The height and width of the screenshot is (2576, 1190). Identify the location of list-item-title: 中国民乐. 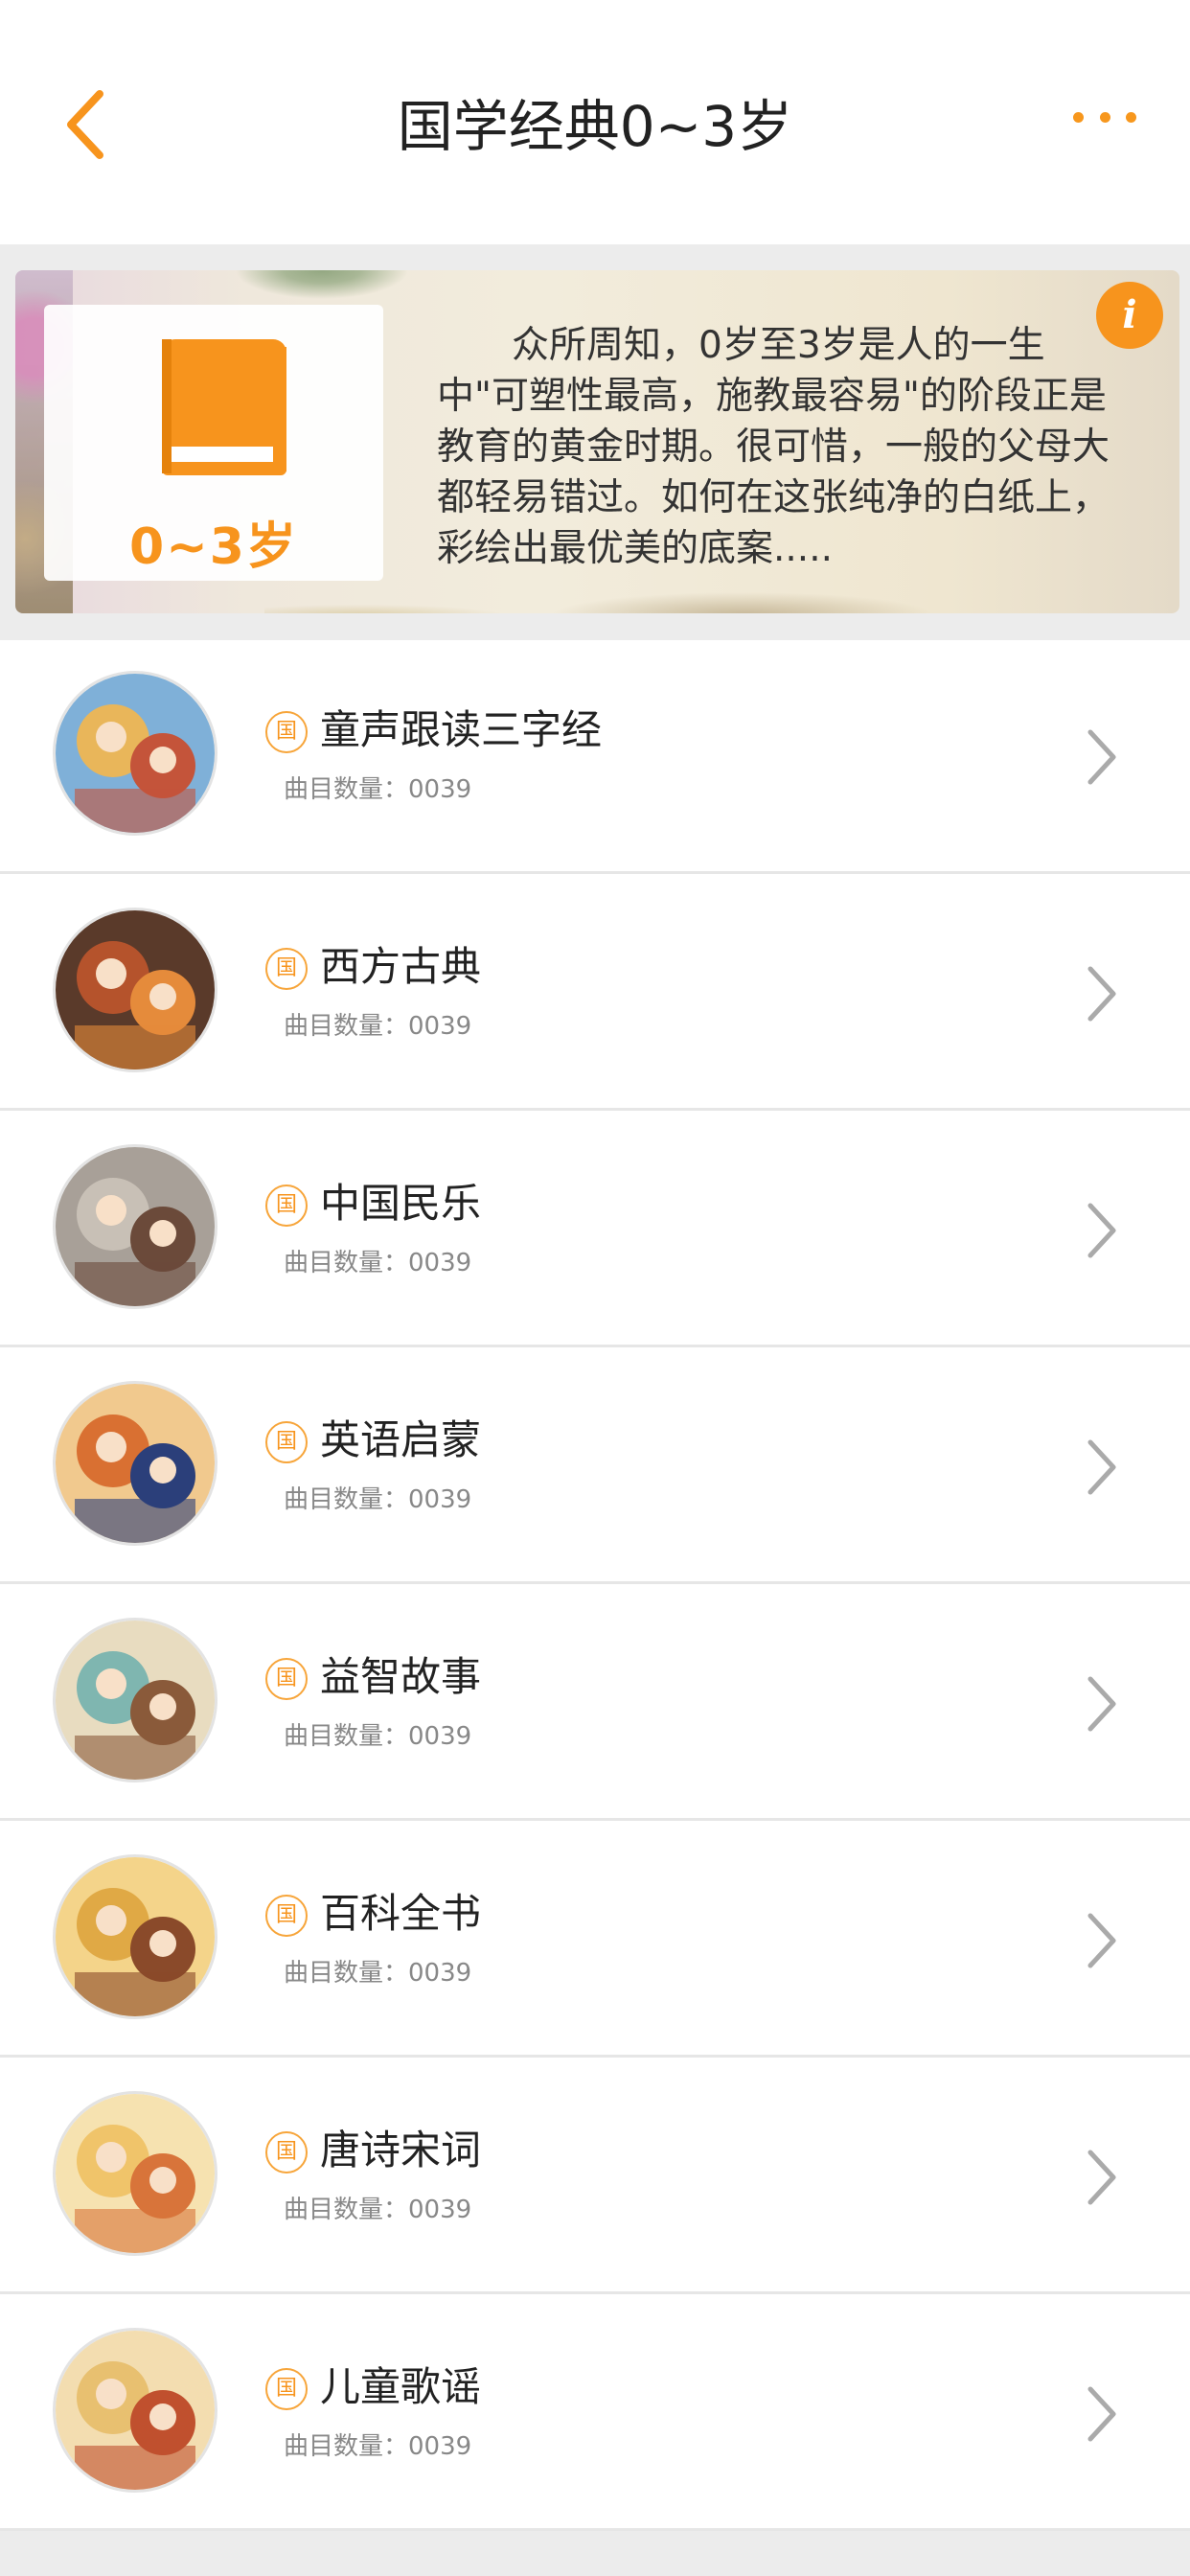
(401, 1203).